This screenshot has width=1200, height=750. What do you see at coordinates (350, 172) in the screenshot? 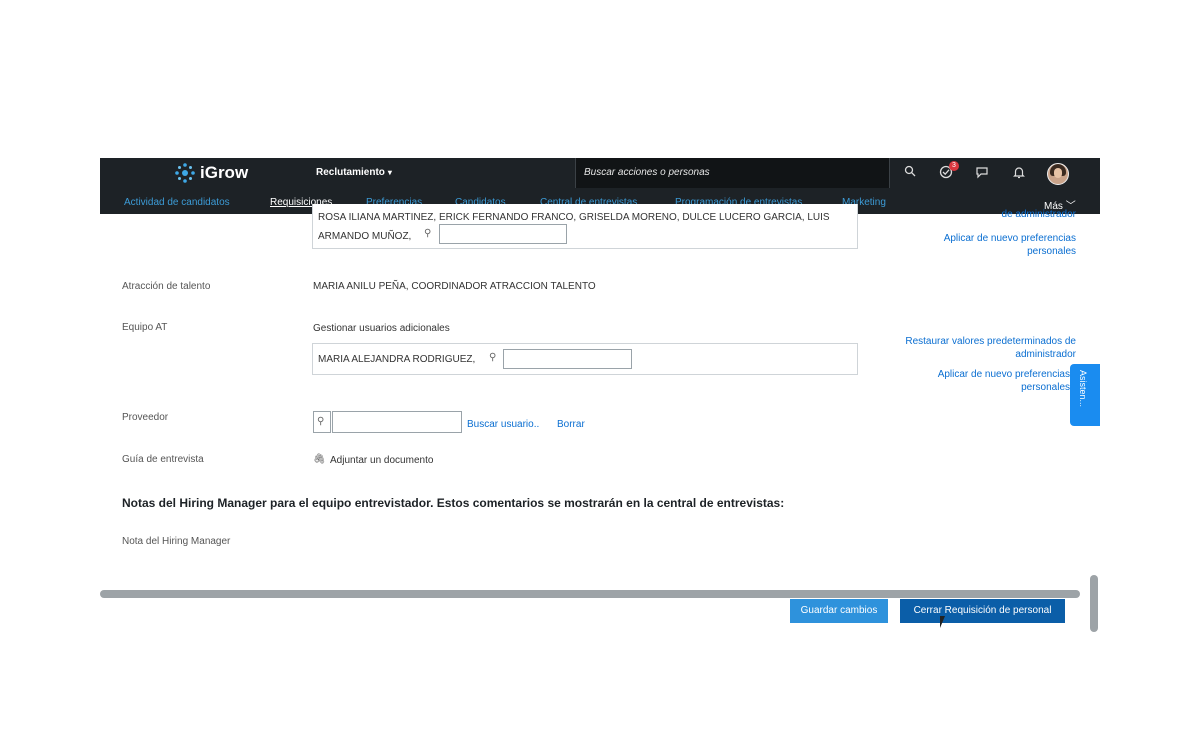
I see `module-label: Reclutamiento` at bounding box center [350, 172].